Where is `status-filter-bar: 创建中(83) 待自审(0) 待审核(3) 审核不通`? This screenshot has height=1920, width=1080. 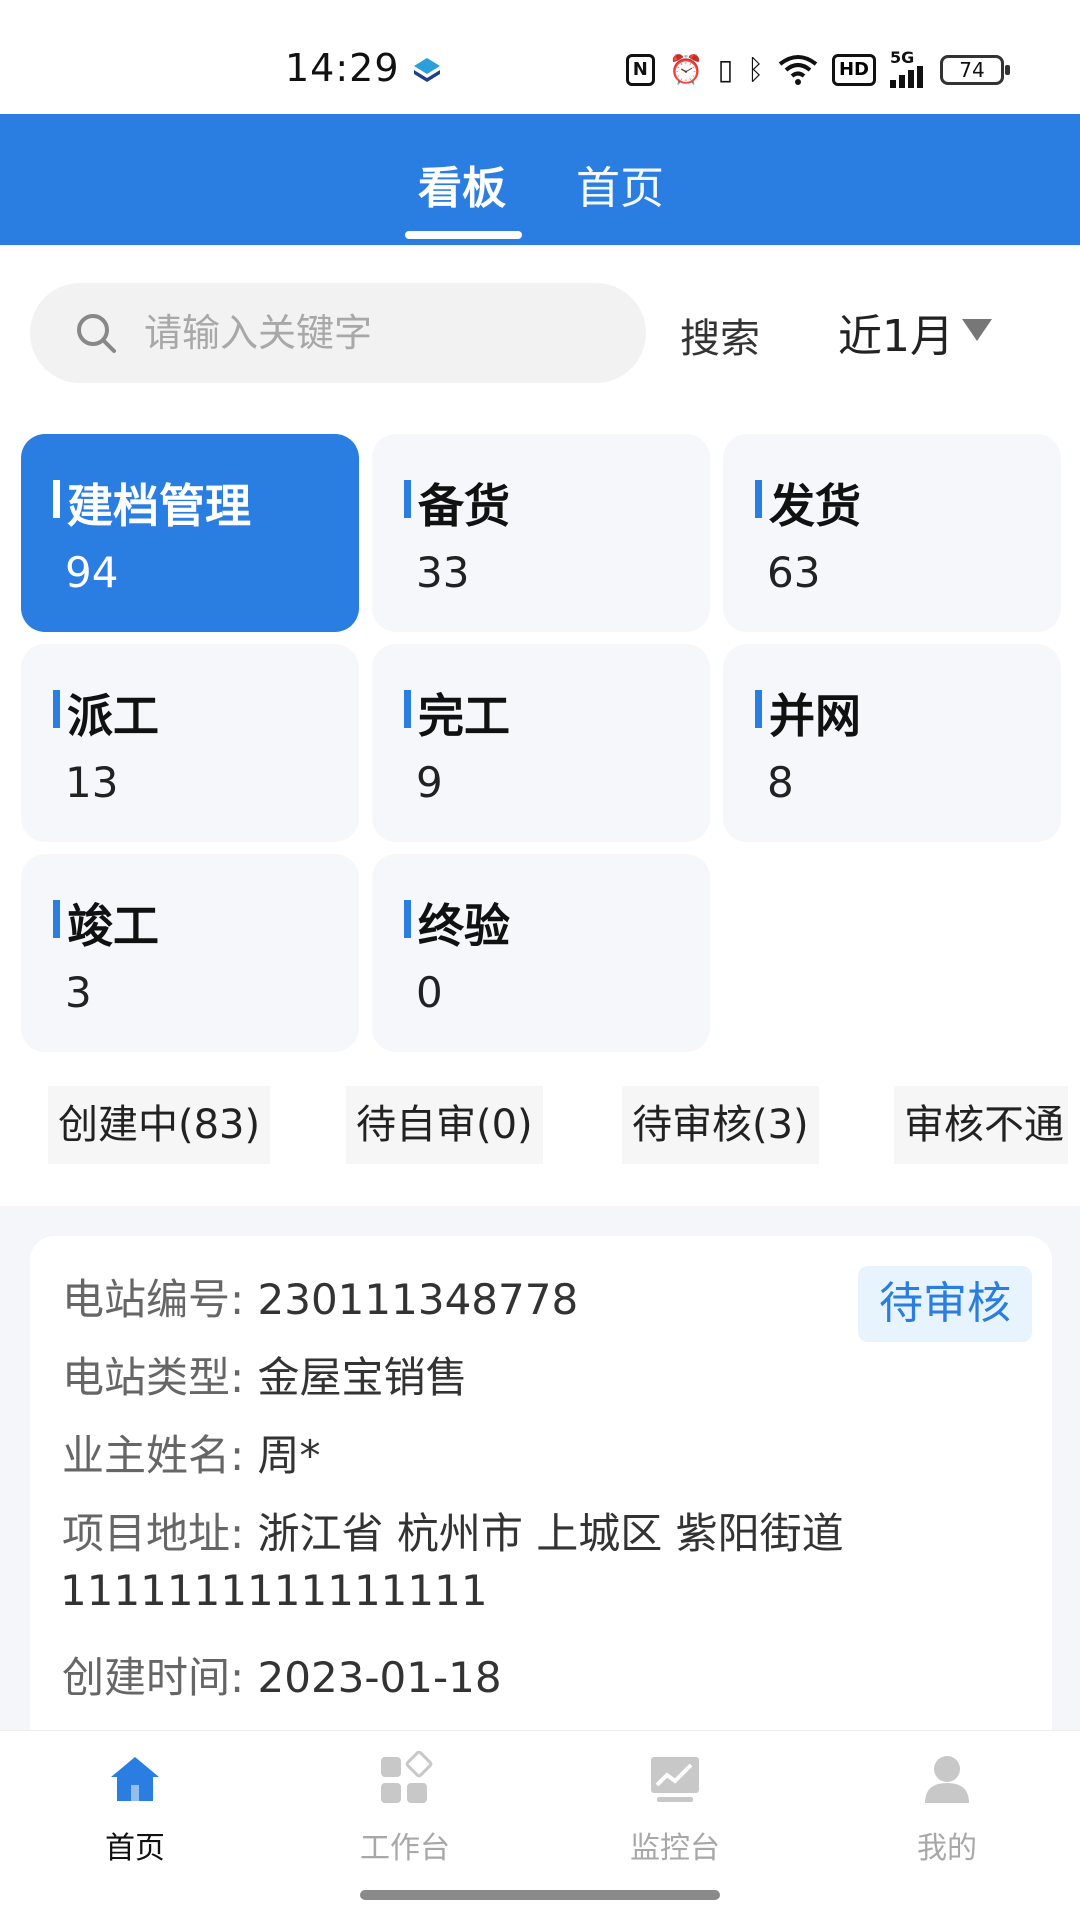 status-filter-bar: 创建中(83) 待自审(0) 待审核(3) 审核不通 is located at coordinates (558, 1125).